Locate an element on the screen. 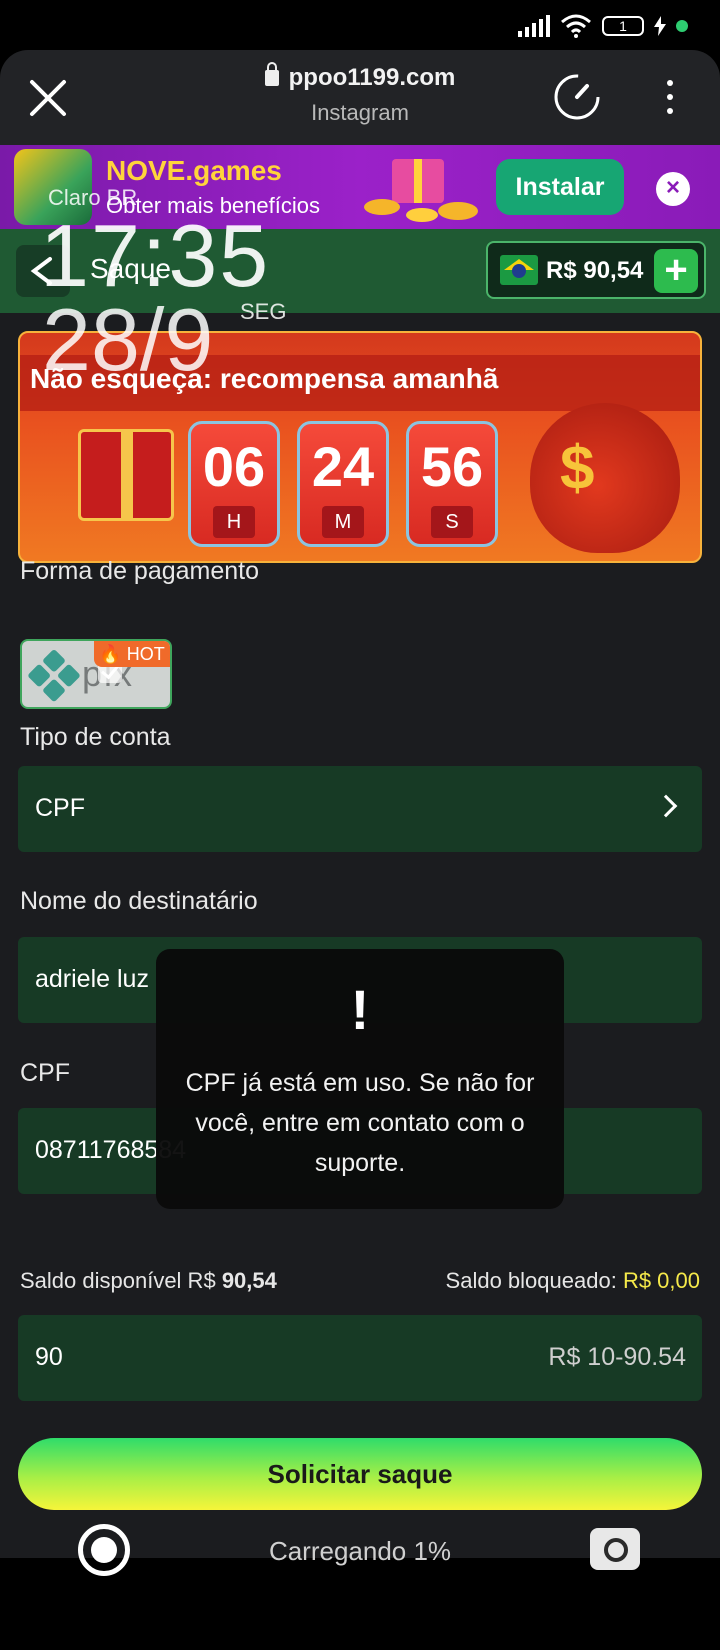  gift-box-icon is located at coordinates (126, 475).